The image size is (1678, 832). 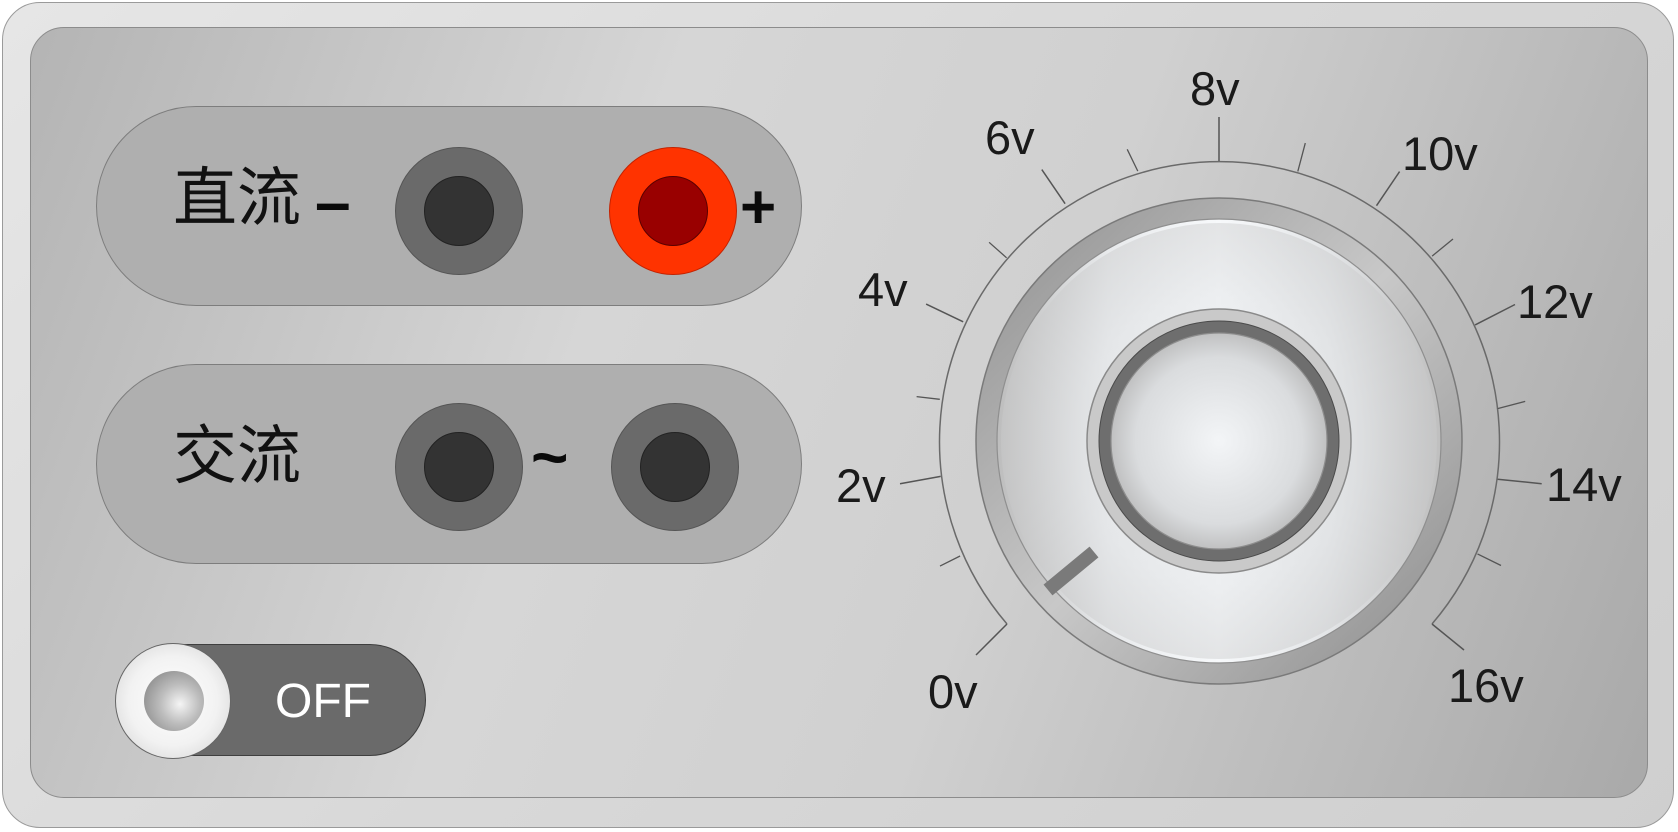 What do you see at coordinates (1010, 137) in the screenshot?
I see `scale-label-6v: 6v` at bounding box center [1010, 137].